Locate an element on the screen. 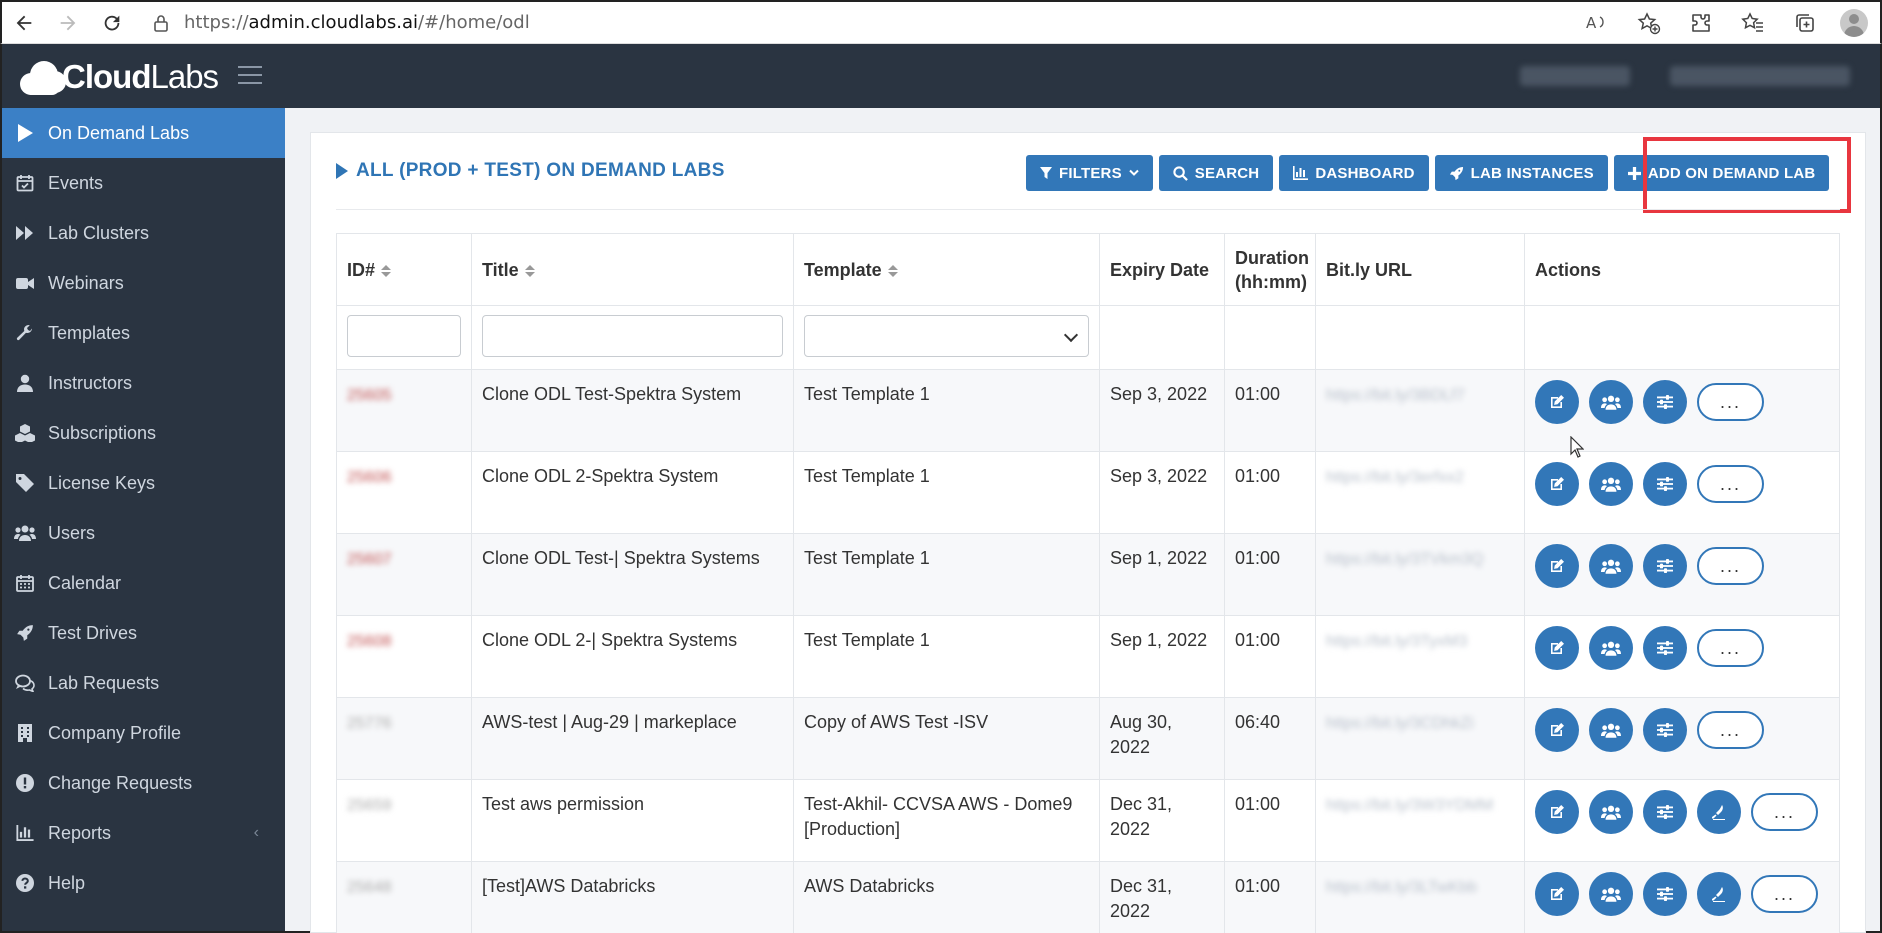 The width and height of the screenshot is (1882, 933). sidebar-item-subscriptions: Subscriptions is located at coordinates (143, 433).